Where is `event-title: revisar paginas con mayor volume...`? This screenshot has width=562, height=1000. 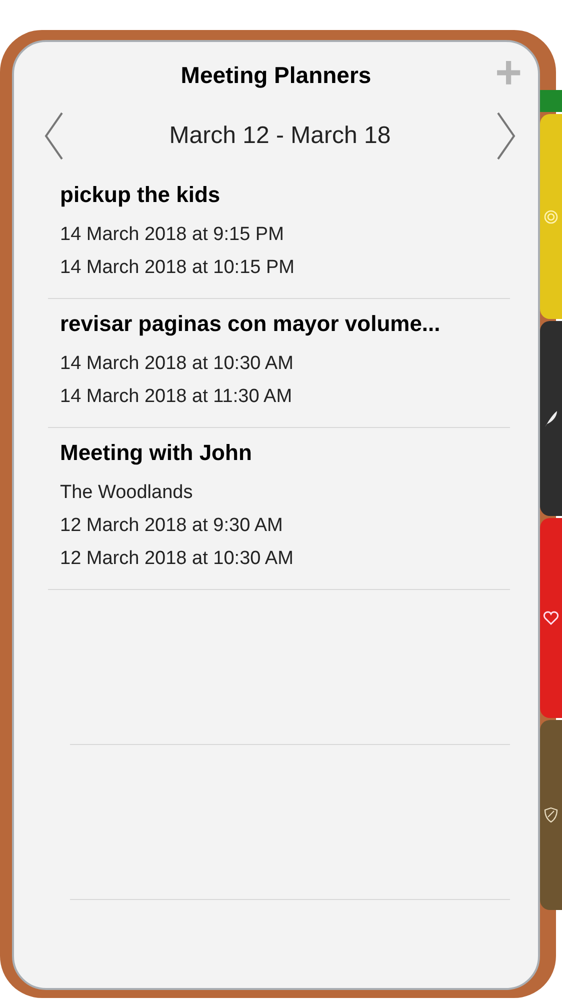 event-title: revisar paginas con mayor volume... is located at coordinates (251, 324).